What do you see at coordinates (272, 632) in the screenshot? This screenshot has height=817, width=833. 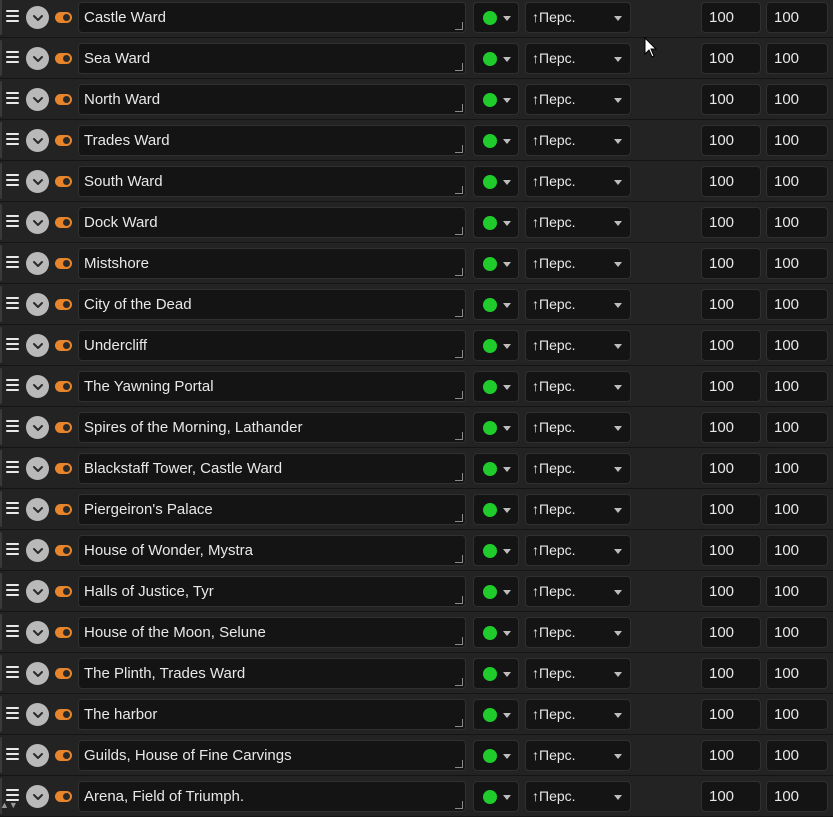 I see `scene-name-input: House of the Moon, Selune` at bounding box center [272, 632].